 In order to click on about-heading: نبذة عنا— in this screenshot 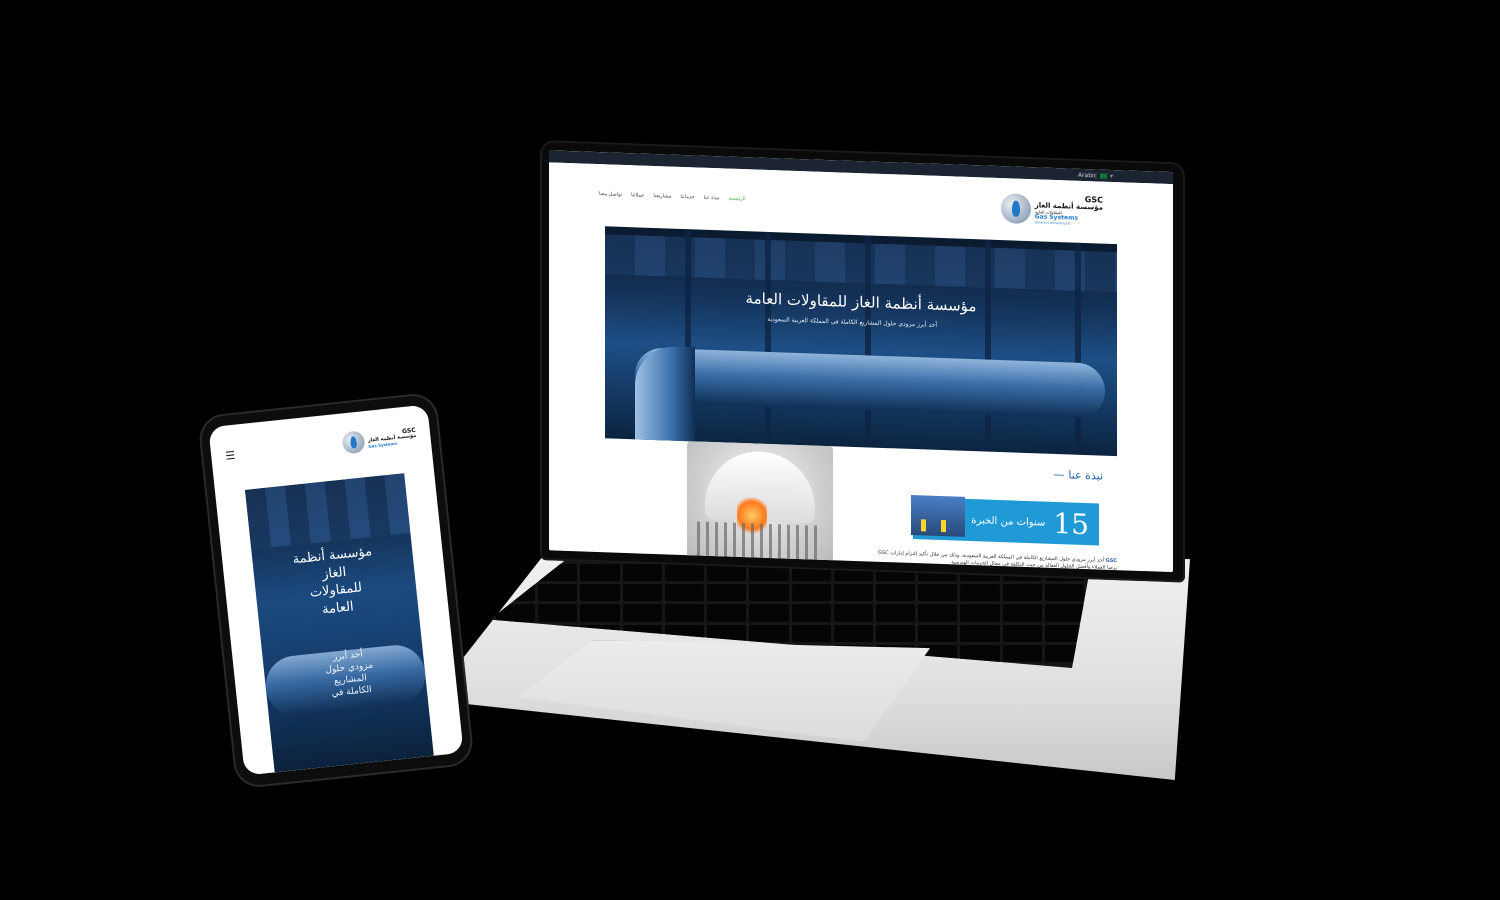, I will do `click(1078, 475)`.